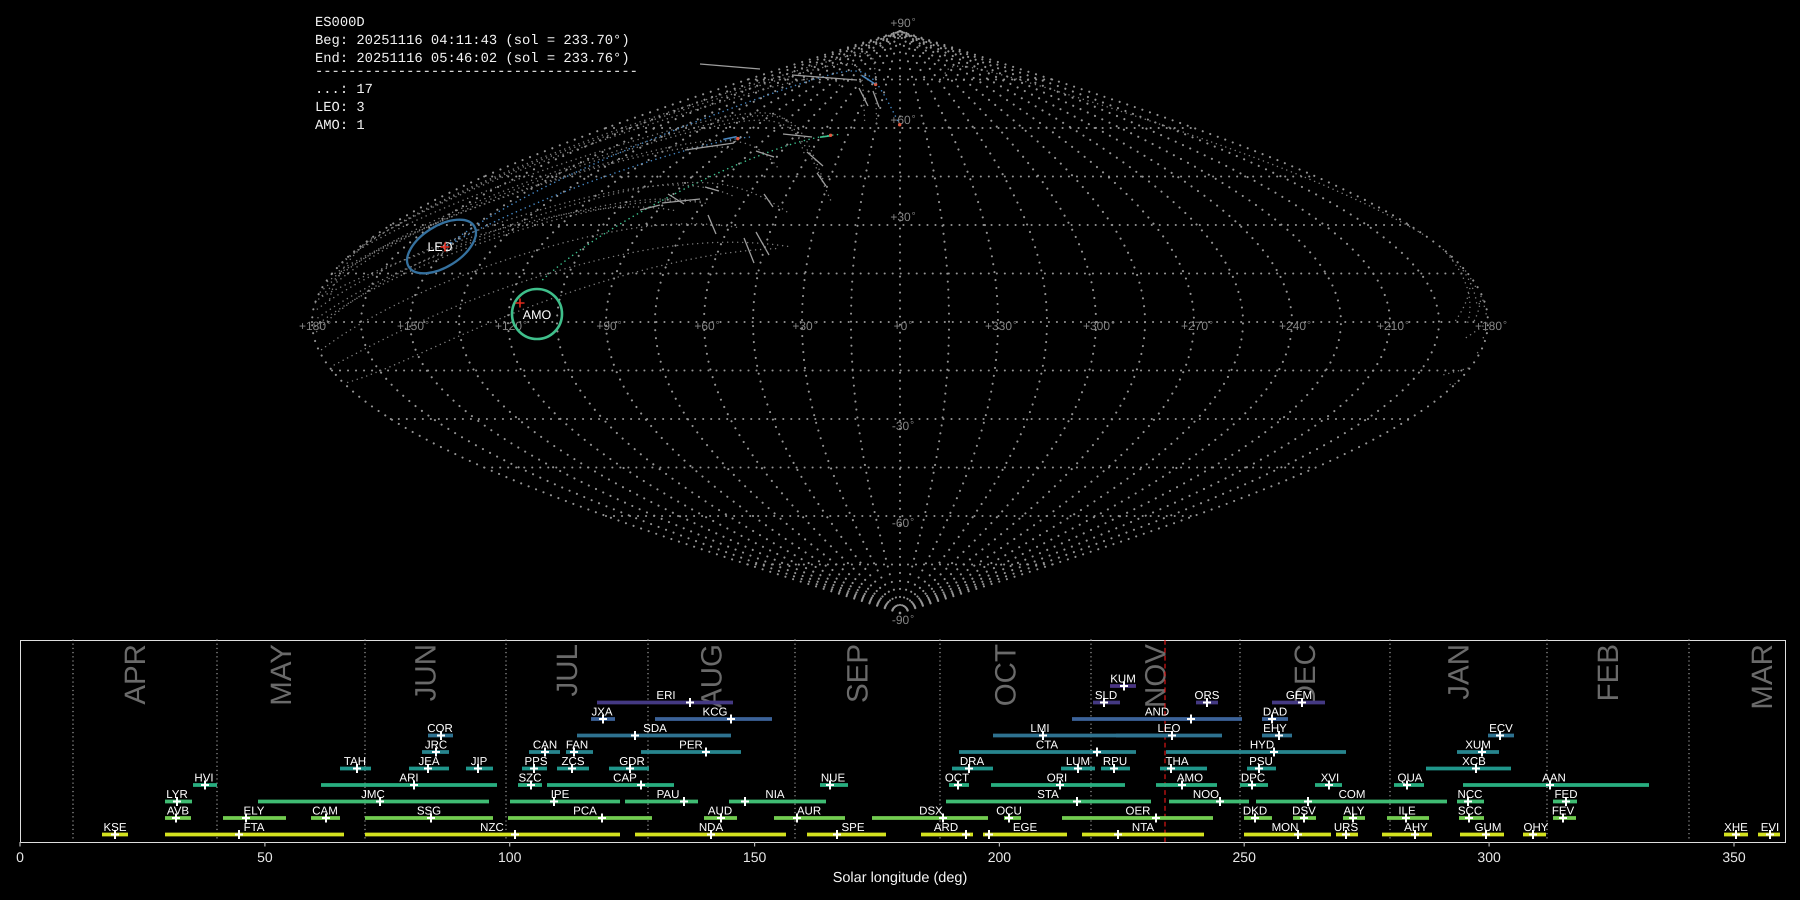  Describe the element at coordinates (1177, 762) in the screenshot. I see `svg-text: THA` at that location.